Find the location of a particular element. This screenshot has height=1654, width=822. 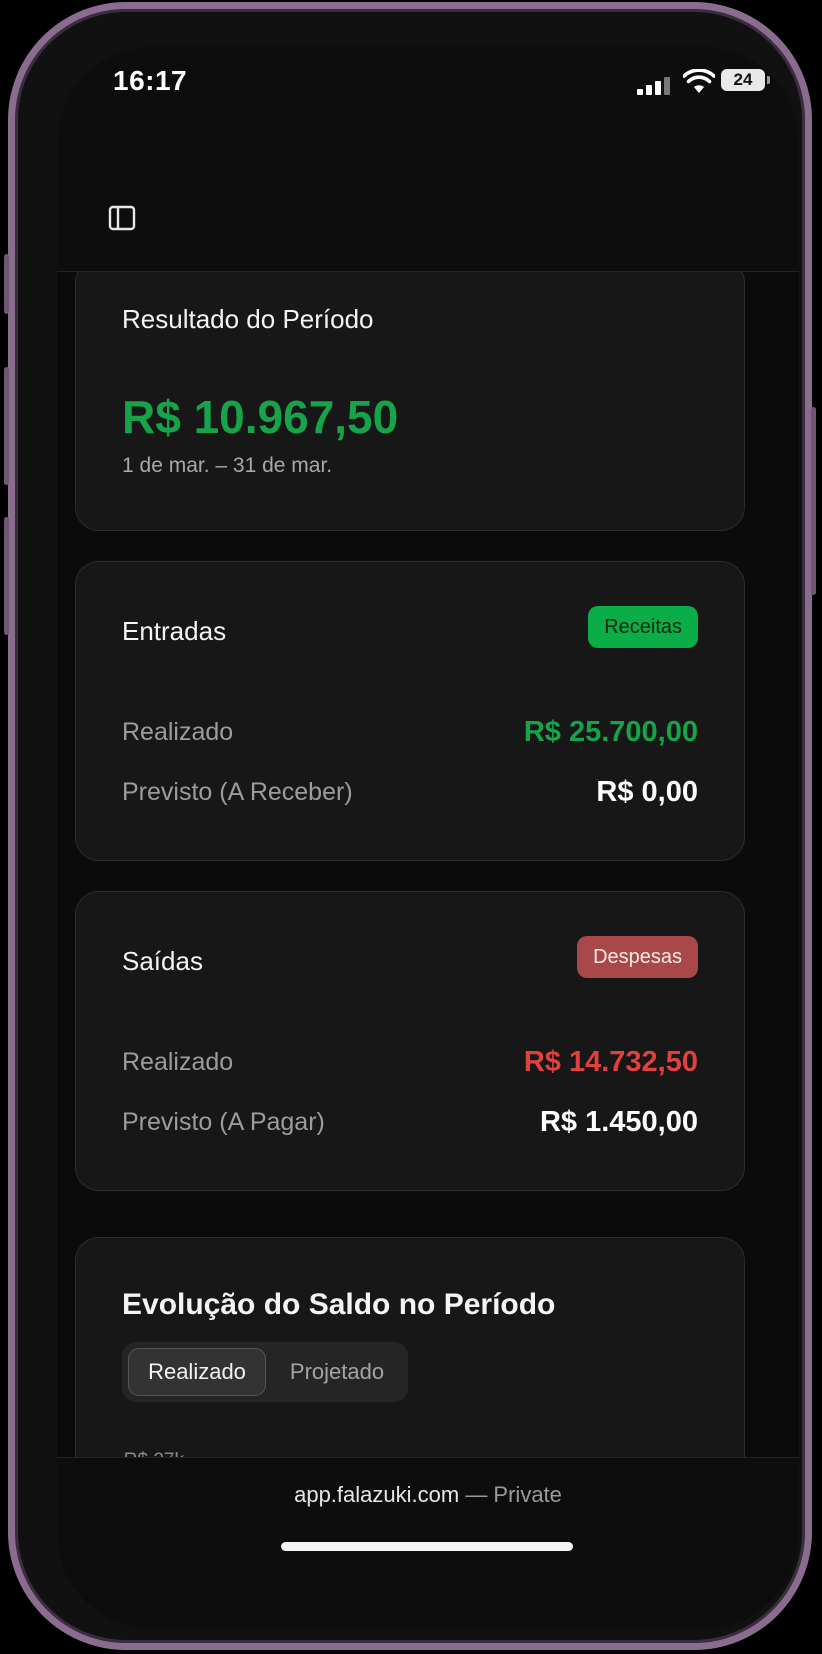

income-forecast-value: R$ 0,00 is located at coordinates (647, 792).